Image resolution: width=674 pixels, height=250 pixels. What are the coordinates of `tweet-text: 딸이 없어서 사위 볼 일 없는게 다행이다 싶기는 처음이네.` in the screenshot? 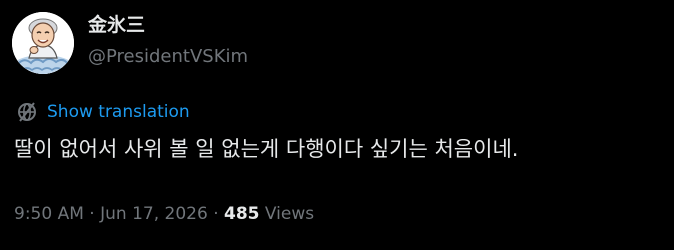 It's located at (266, 149).